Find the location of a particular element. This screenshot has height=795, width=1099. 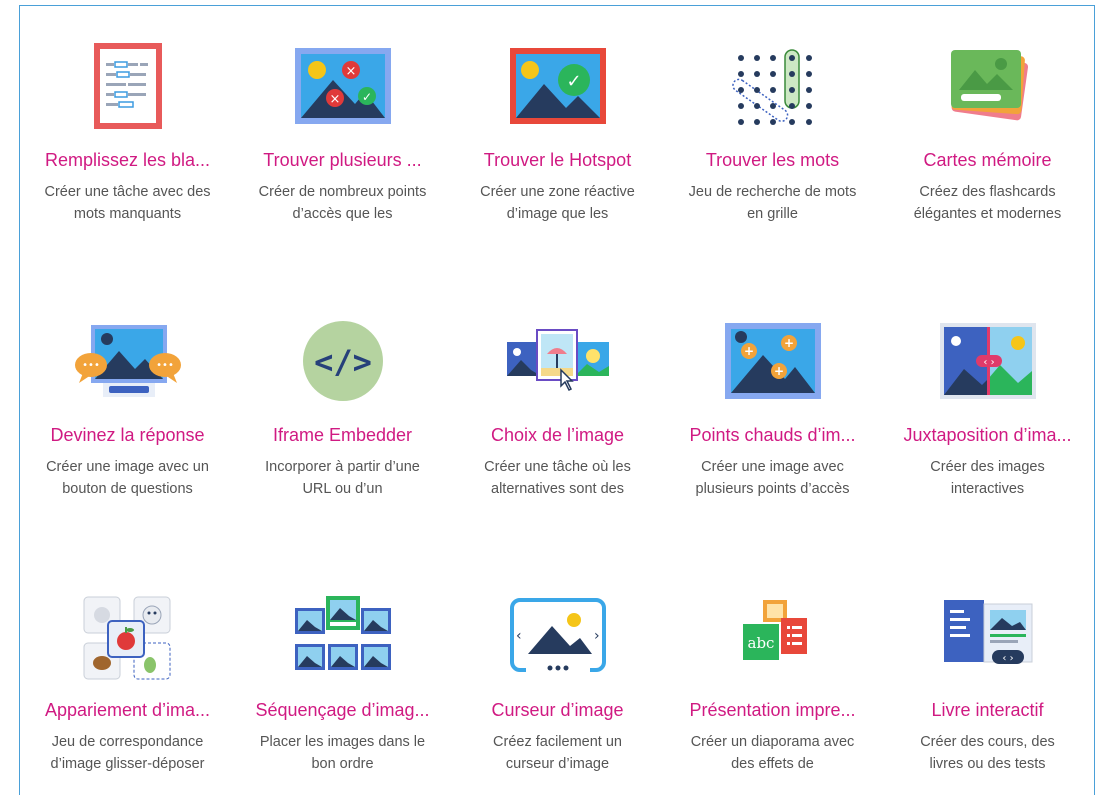

card-title: Trouver les mots is located at coordinates (772, 160).